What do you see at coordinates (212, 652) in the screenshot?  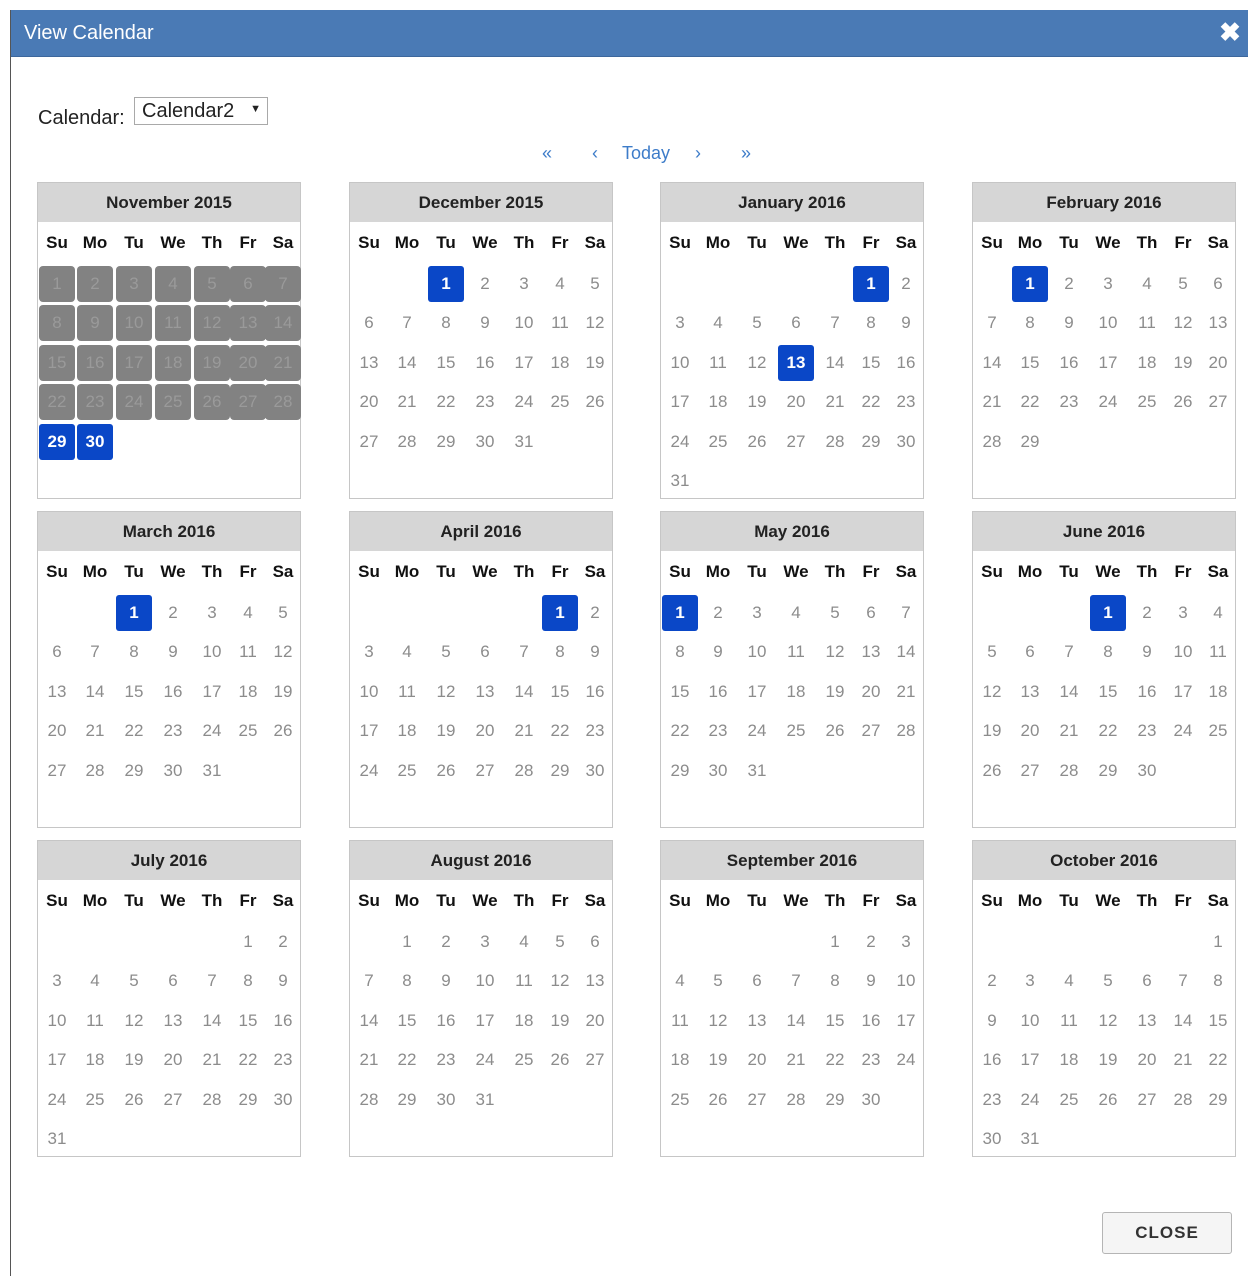 I see `day-cell: 10` at bounding box center [212, 652].